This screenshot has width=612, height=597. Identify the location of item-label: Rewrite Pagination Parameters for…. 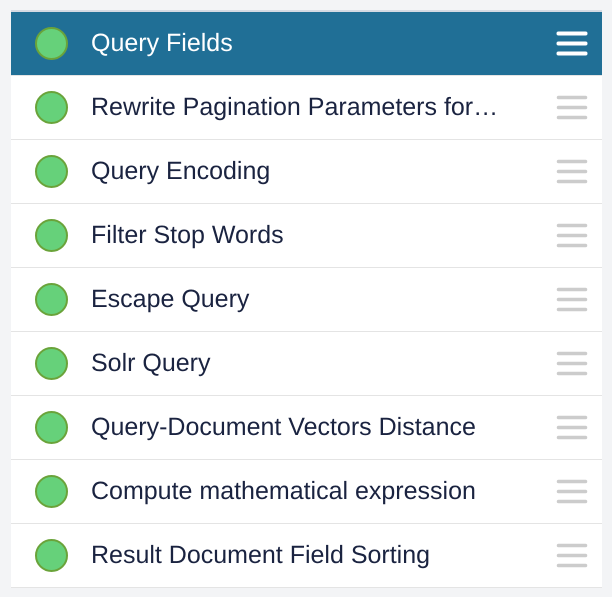
(295, 107).